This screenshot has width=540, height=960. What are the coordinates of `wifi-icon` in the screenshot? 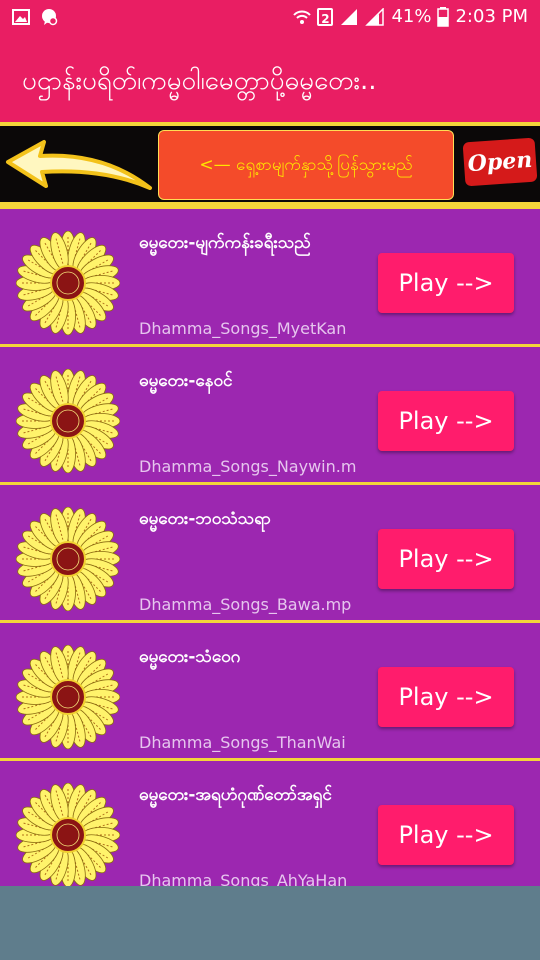 It's located at (302, 17).